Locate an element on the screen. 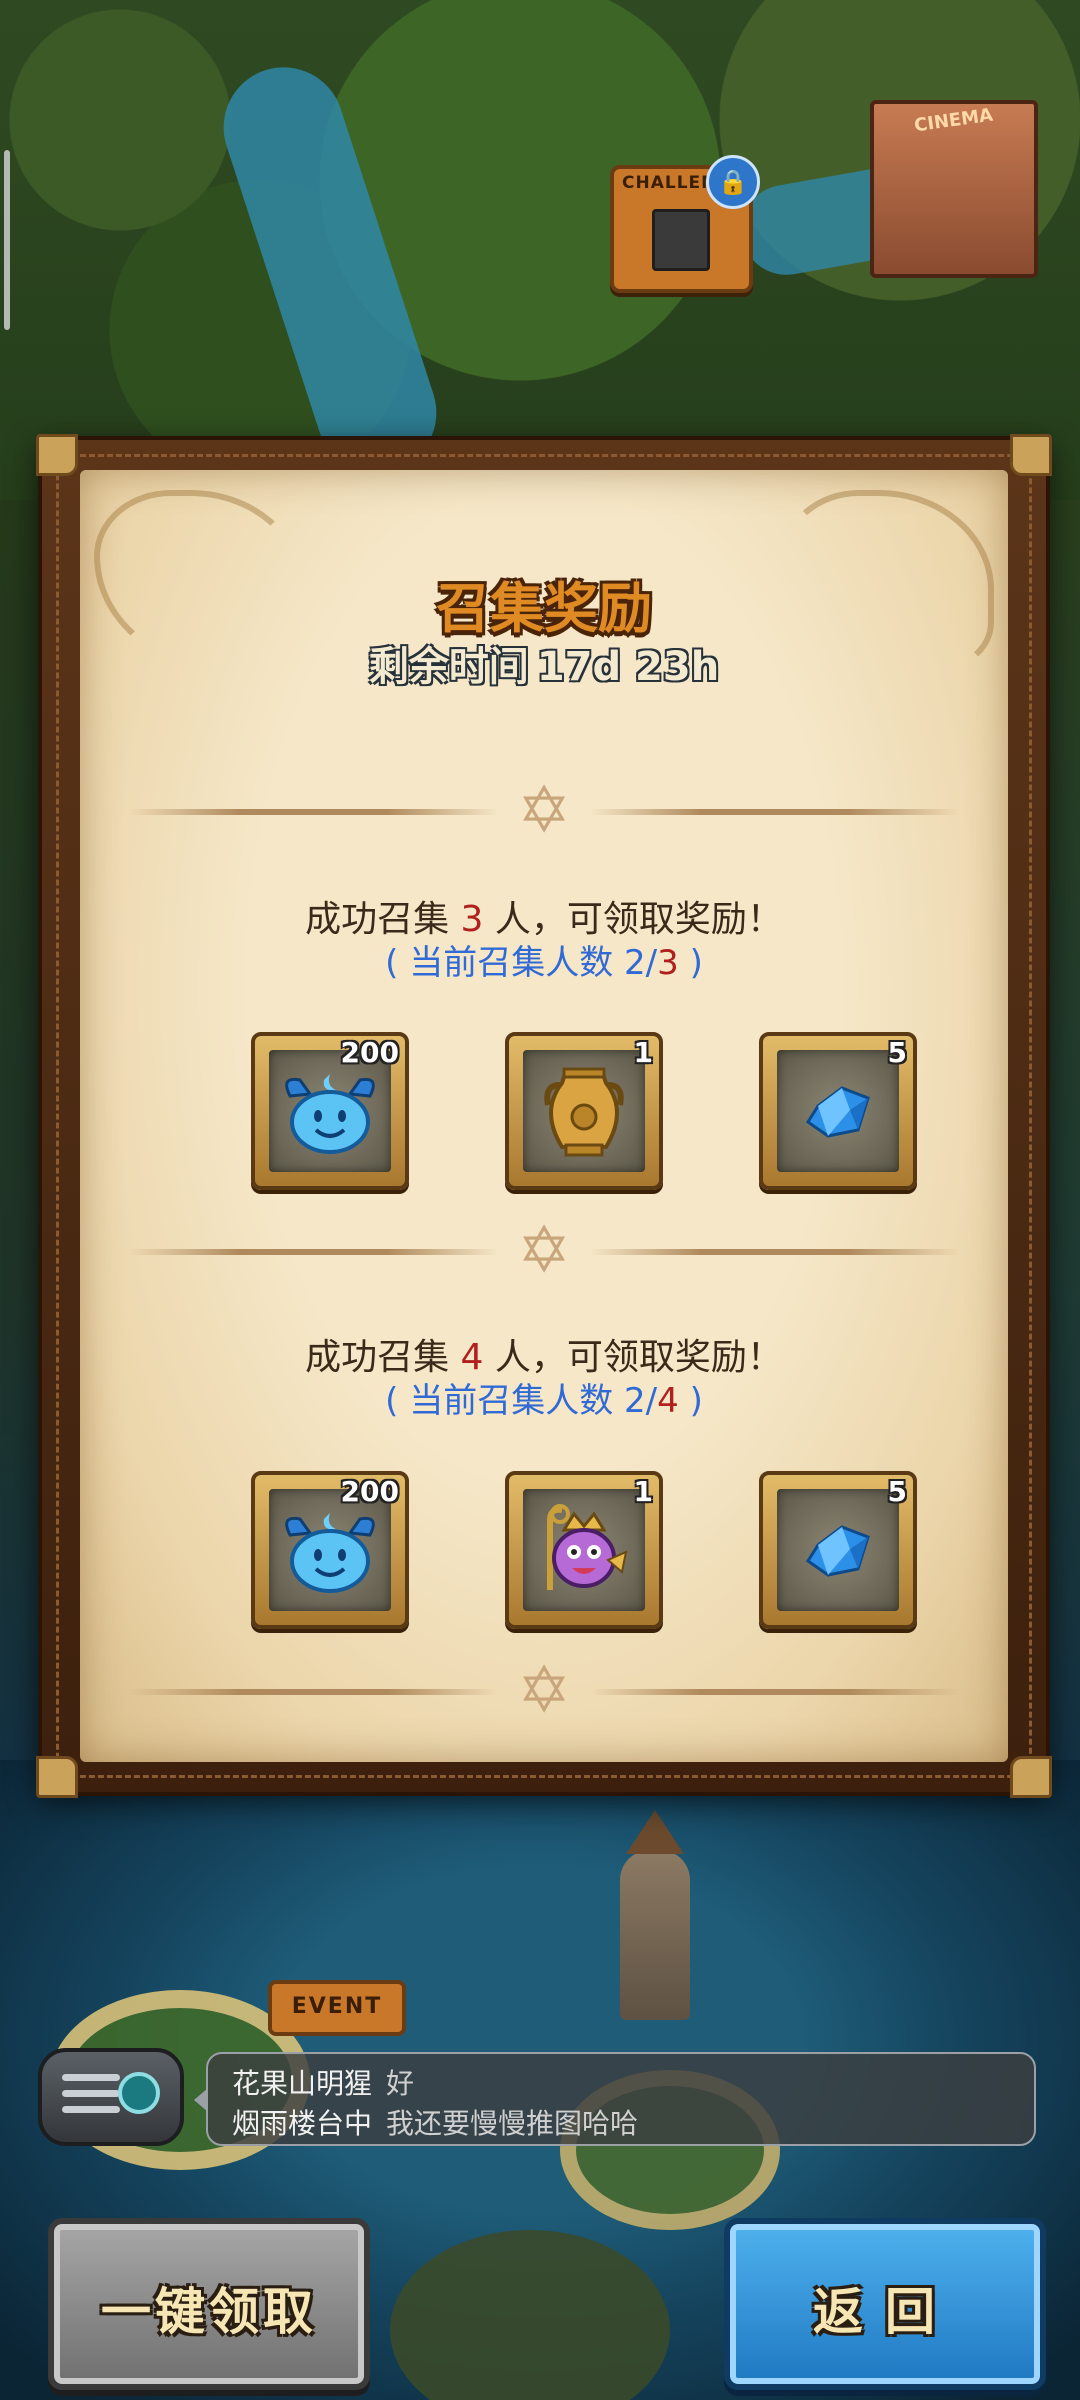 Image resolution: width=1080 pixels, height=2400 pixels. tier-progress: ( 当前召集人数 2/3 ) is located at coordinates (544, 959).